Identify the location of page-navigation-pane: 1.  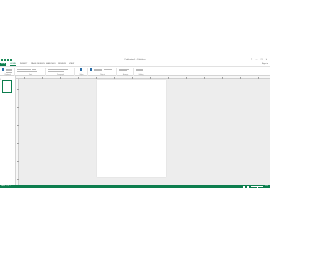
(8, 130).